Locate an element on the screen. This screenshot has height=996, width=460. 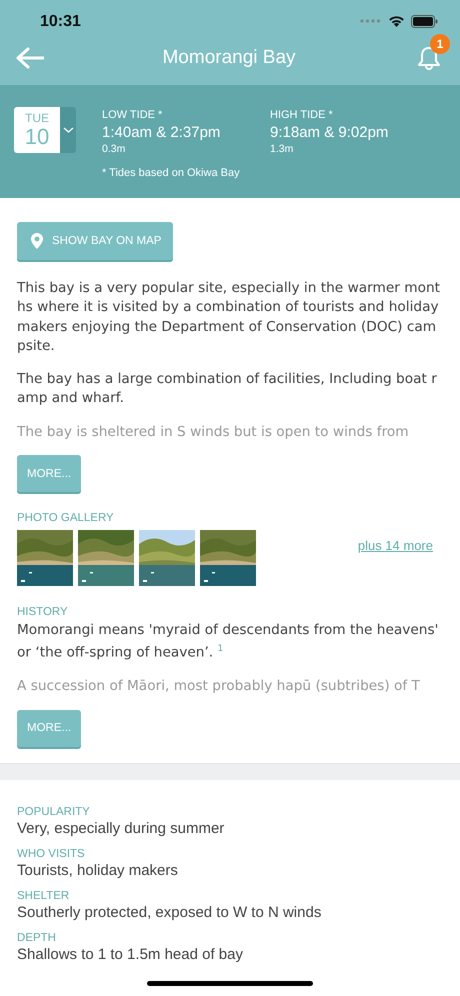
tide-times: 9:18am & 9:02pm is located at coordinates (330, 132).